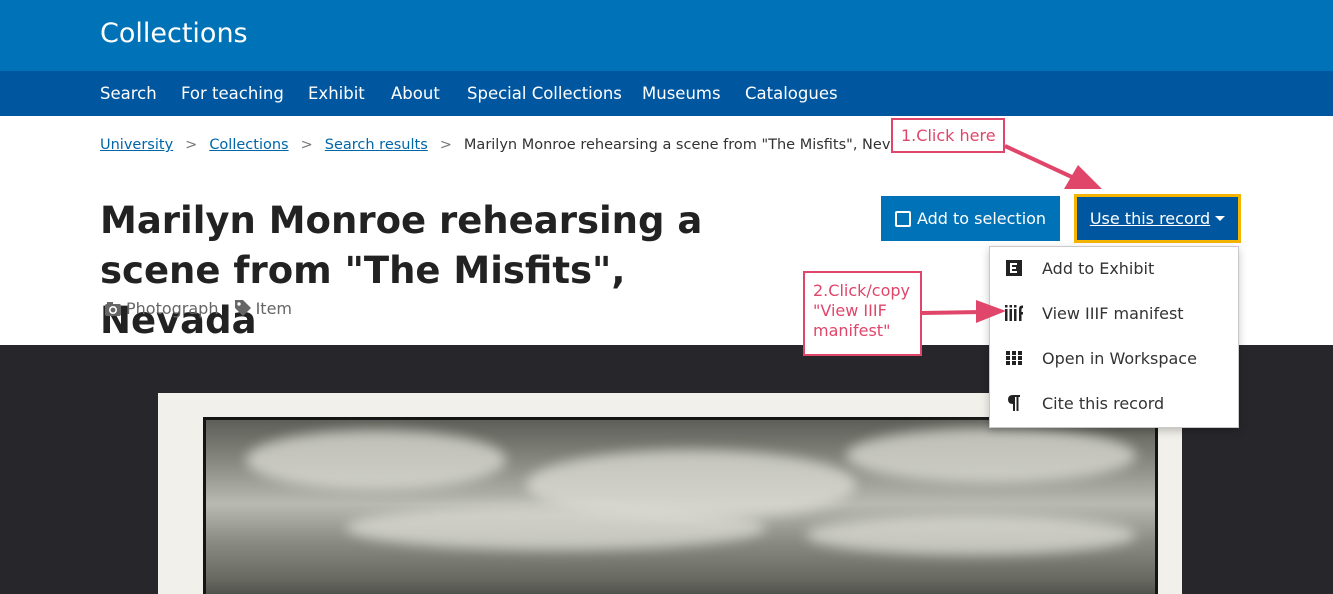 This screenshot has width=1333, height=594. What do you see at coordinates (681, 93) in the screenshot?
I see `nav-museums: Museums` at bounding box center [681, 93].